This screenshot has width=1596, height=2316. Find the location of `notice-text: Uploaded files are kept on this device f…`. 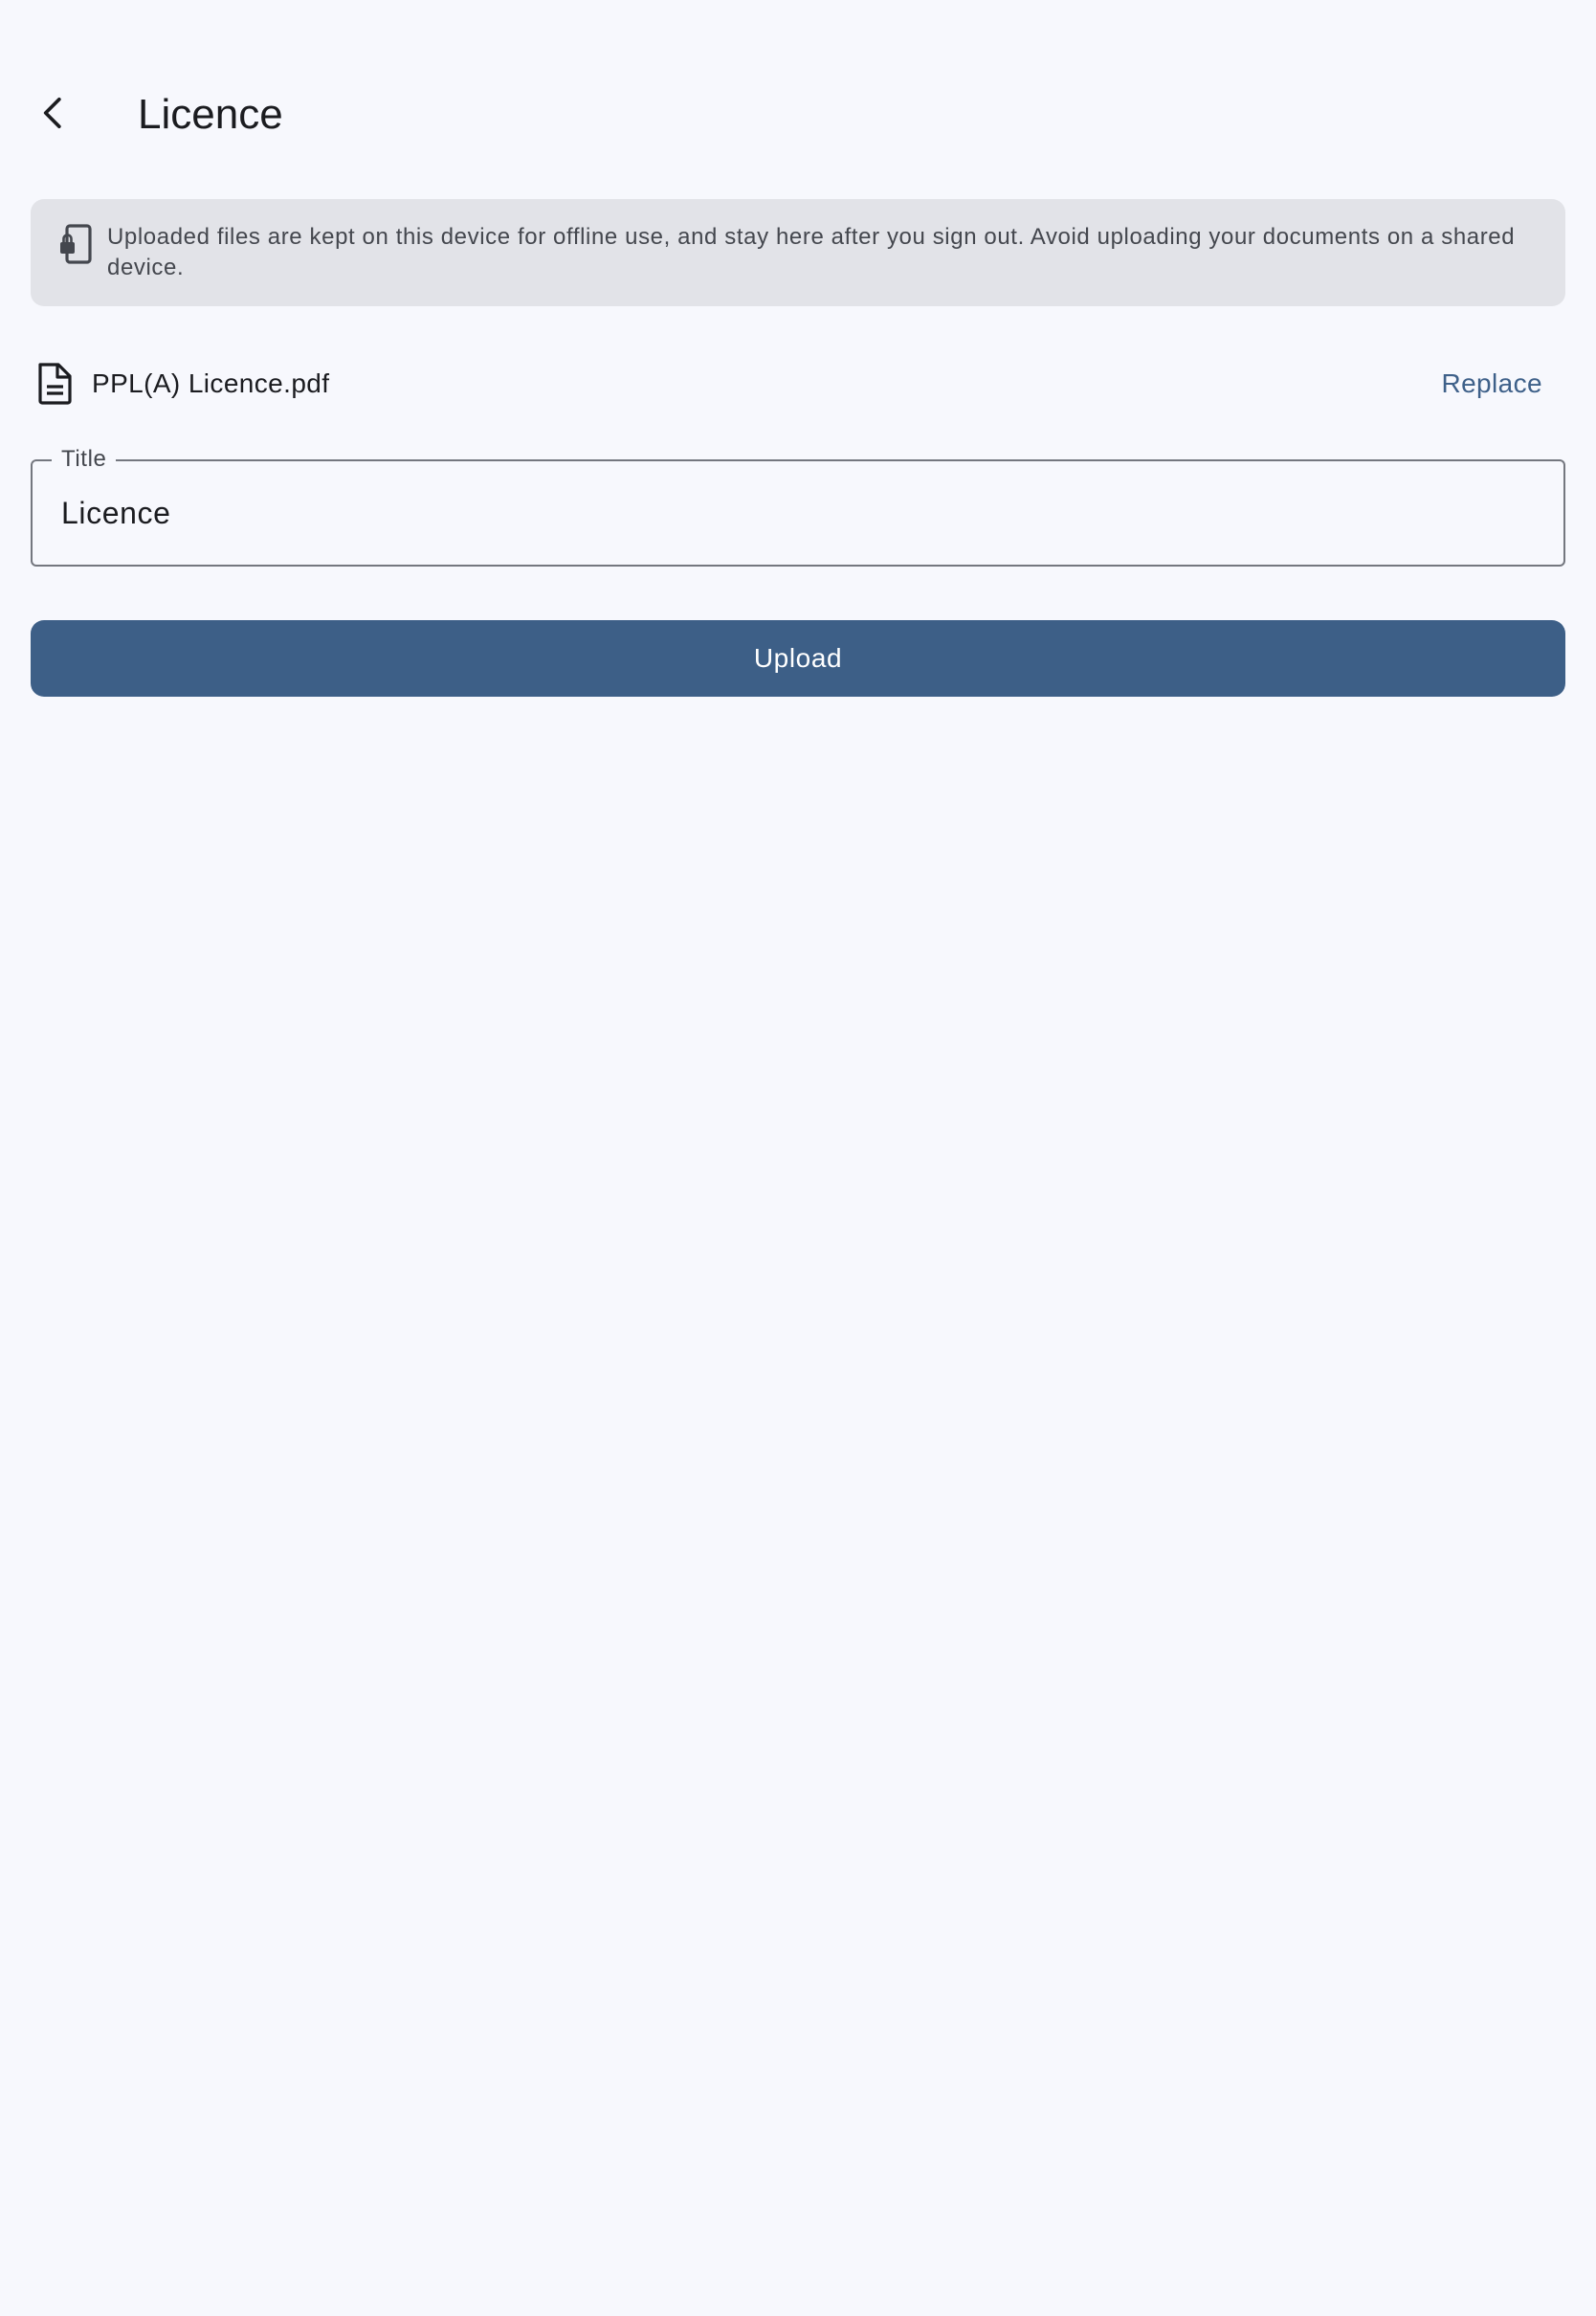

notice-text: Uploaded files are kept on this device f… is located at coordinates (812, 252).